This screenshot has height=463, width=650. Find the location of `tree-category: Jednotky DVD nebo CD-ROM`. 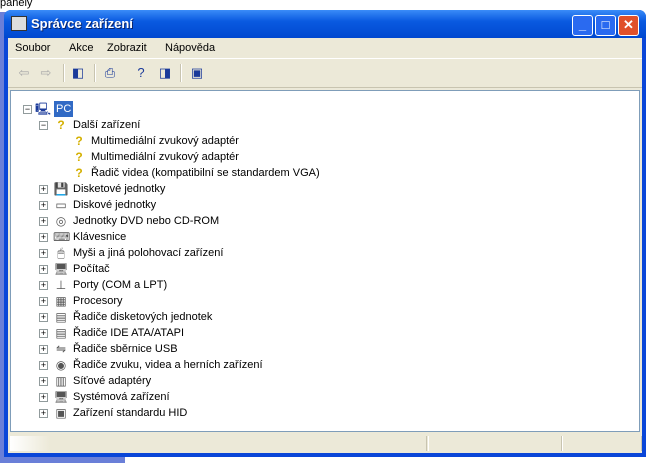

tree-category: Jednotky DVD nebo CD-ROM is located at coordinates (146, 221).